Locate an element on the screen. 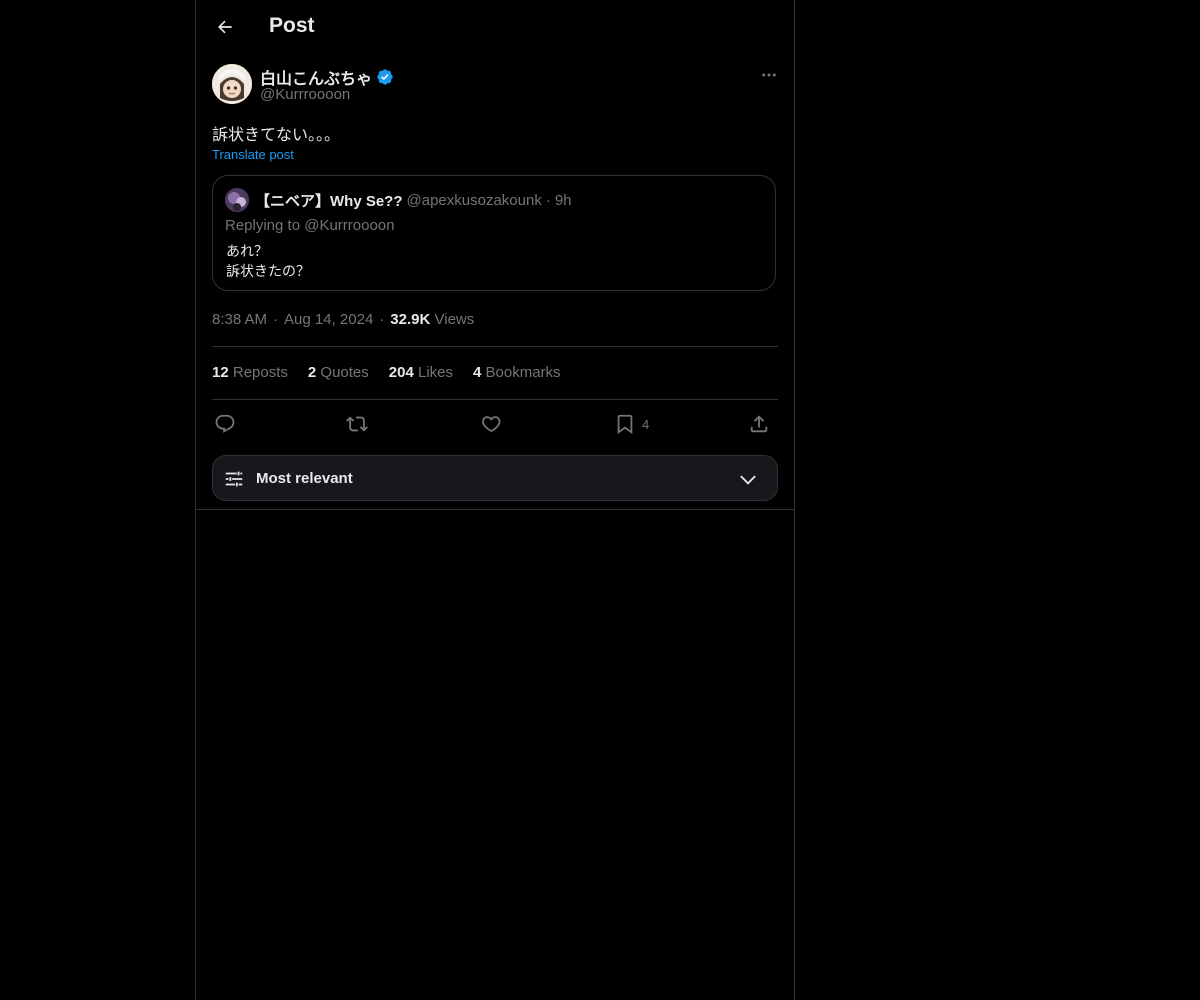 The height and width of the screenshot is (1000, 1200). share-button is located at coordinates (759, 424).